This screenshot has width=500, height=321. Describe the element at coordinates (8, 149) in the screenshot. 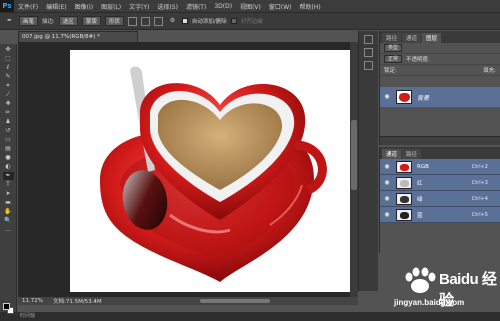

I see `gradient-tool-icon: ▤` at that location.